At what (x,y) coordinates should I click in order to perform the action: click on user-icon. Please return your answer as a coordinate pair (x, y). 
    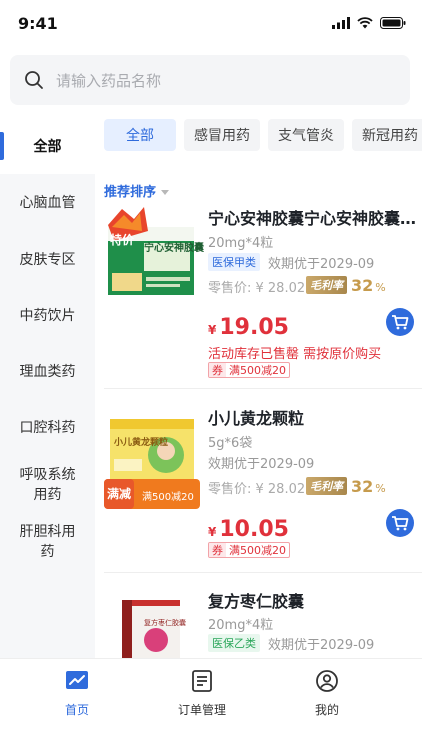
    Looking at the image, I should click on (327, 681).